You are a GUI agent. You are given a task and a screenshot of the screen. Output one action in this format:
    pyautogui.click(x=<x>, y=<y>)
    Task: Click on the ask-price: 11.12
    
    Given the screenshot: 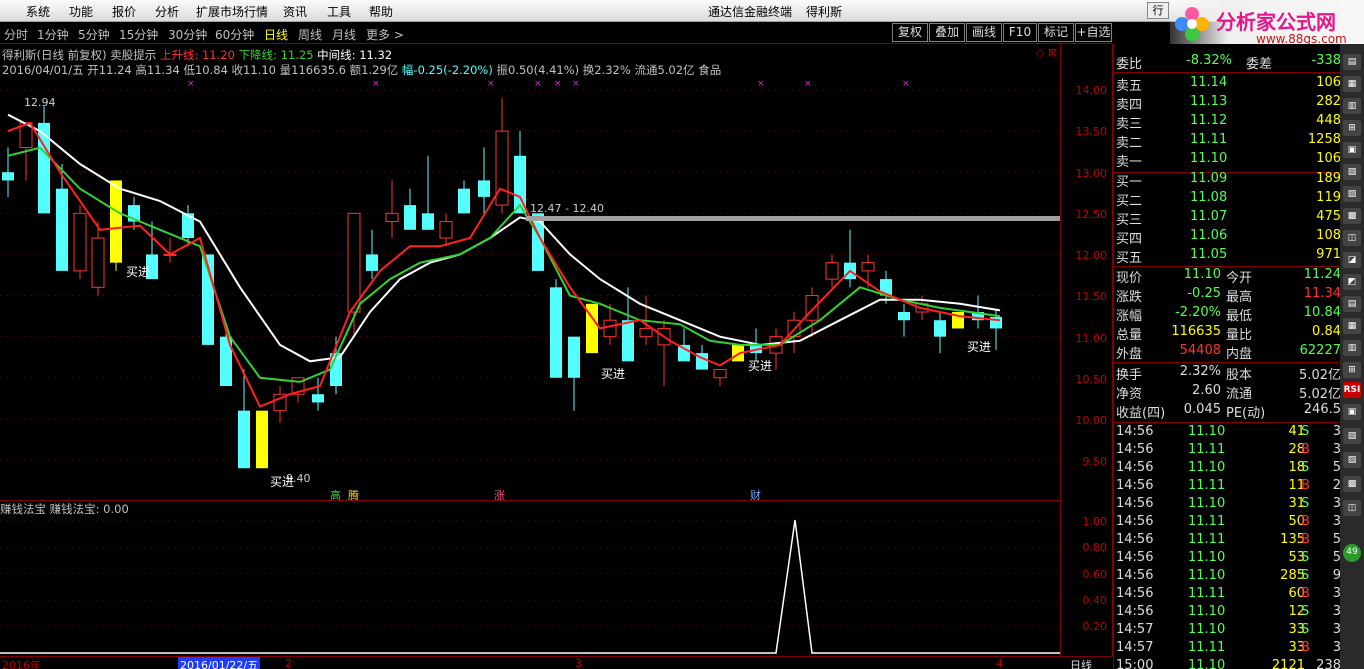 What is the action you would take?
    pyautogui.click(x=1209, y=120)
    